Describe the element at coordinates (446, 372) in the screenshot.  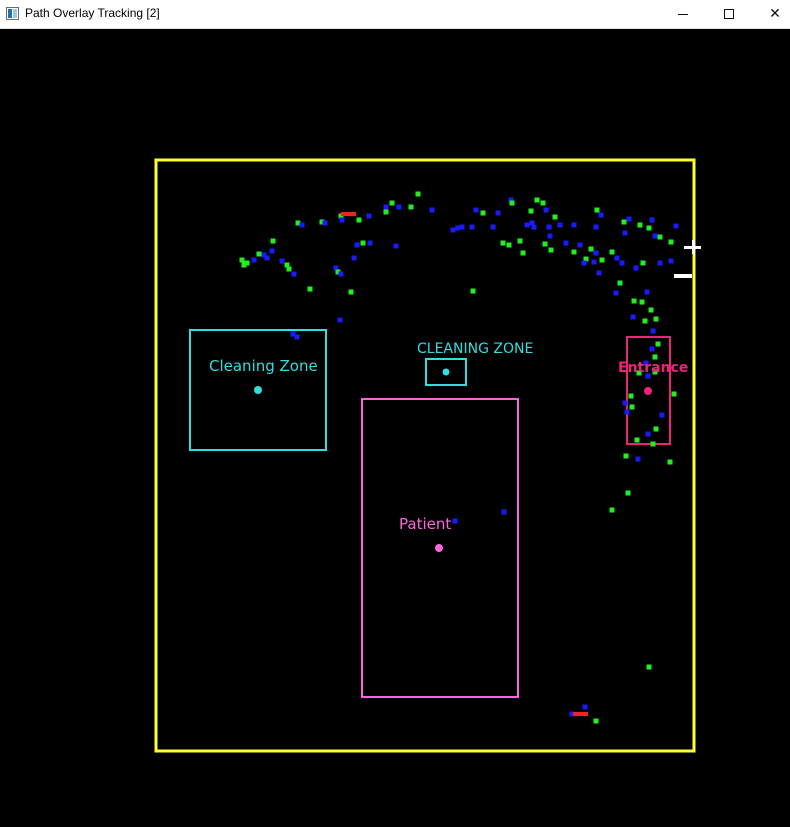
I see `cleaning-zone-small-center` at that location.